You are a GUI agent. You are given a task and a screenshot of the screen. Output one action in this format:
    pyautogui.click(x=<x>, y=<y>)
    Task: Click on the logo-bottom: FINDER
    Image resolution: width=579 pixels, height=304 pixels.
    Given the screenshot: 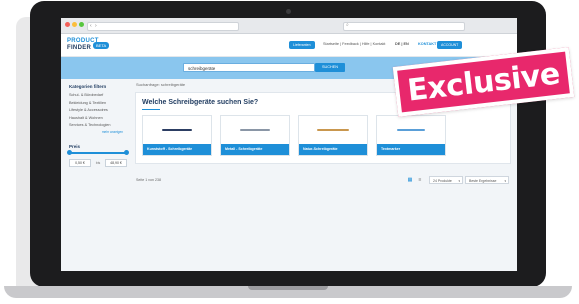 What is the action you would take?
    pyautogui.click(x=79, y=48)
    